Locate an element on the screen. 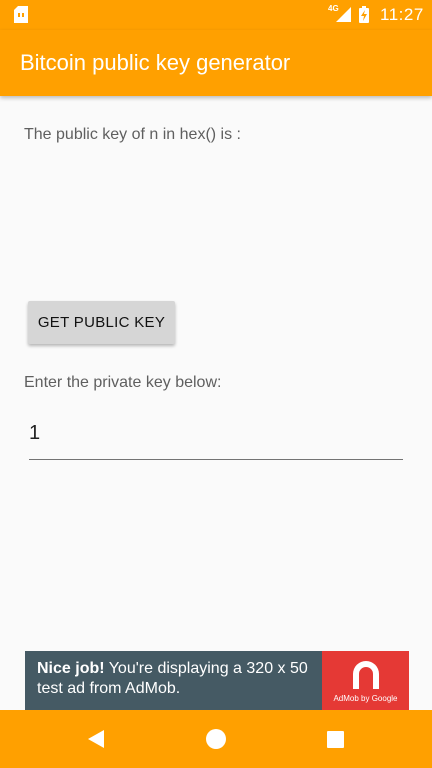 The image size is (432, 768). navigation-bar is located at coordinates (216, 739).